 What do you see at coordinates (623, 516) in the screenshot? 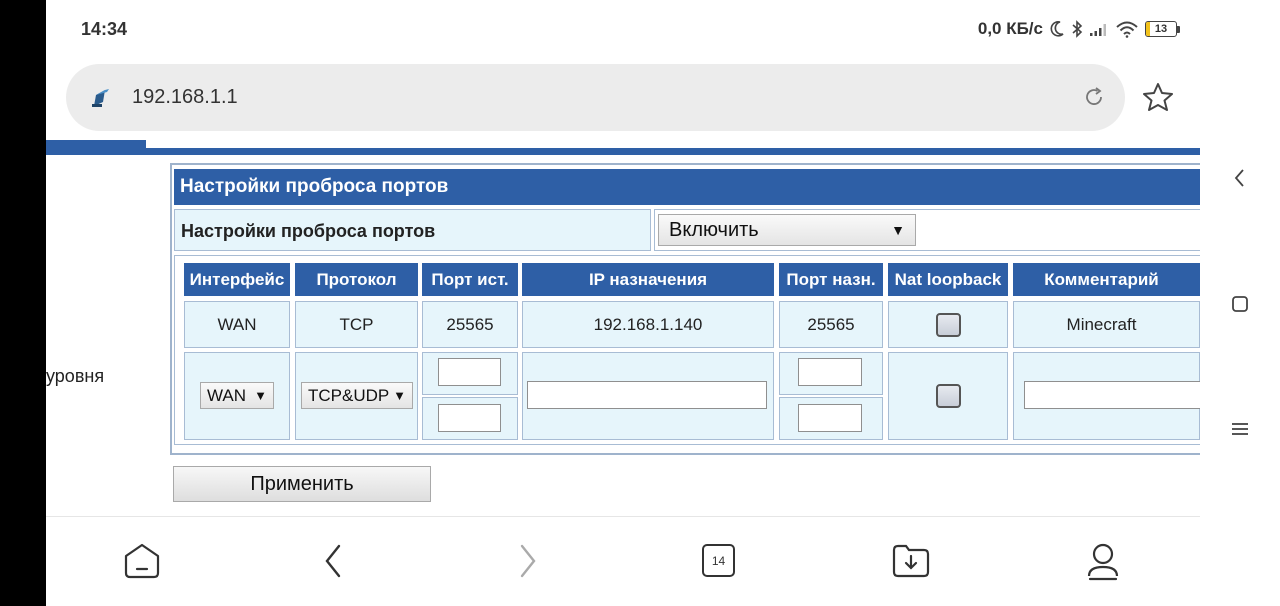
I see `bottom-nav-divider` at bounding box center [623, 516].